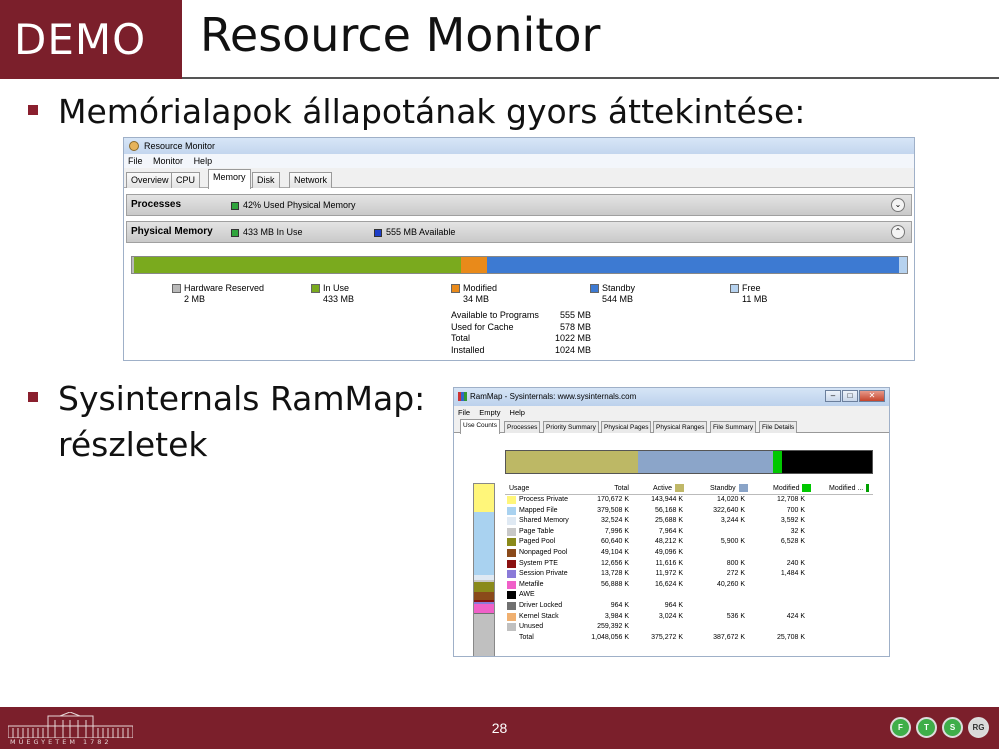 This screenshot has height=749, width=999. I want to click on rm-tab-disk: Disk, so click(266, 180).